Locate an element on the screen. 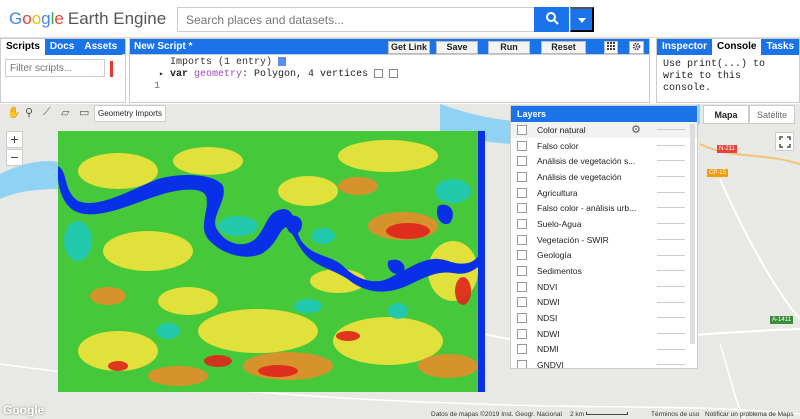  run-button: Run is located at coordinates (509, 47).